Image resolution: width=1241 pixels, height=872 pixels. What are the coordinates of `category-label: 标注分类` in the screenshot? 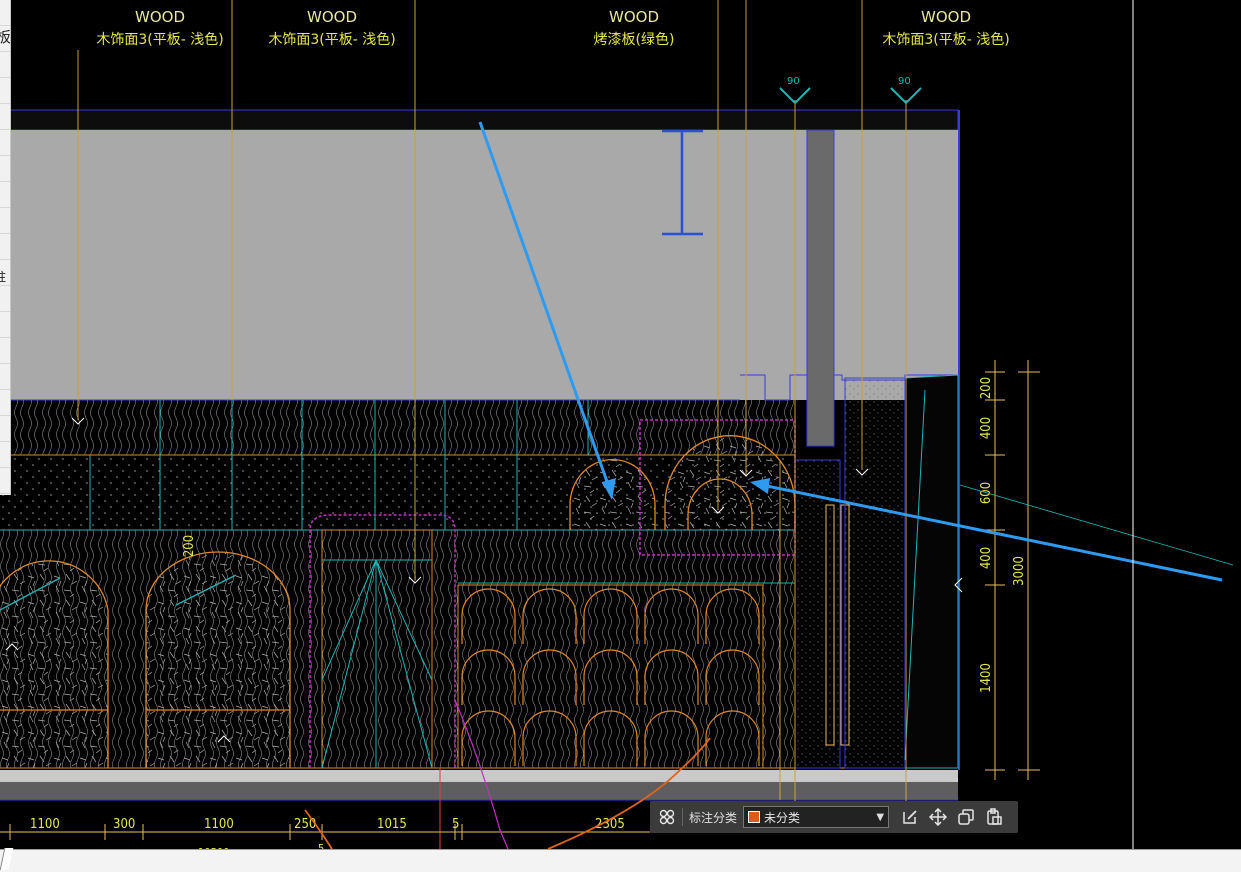 It's located at (713, 817).